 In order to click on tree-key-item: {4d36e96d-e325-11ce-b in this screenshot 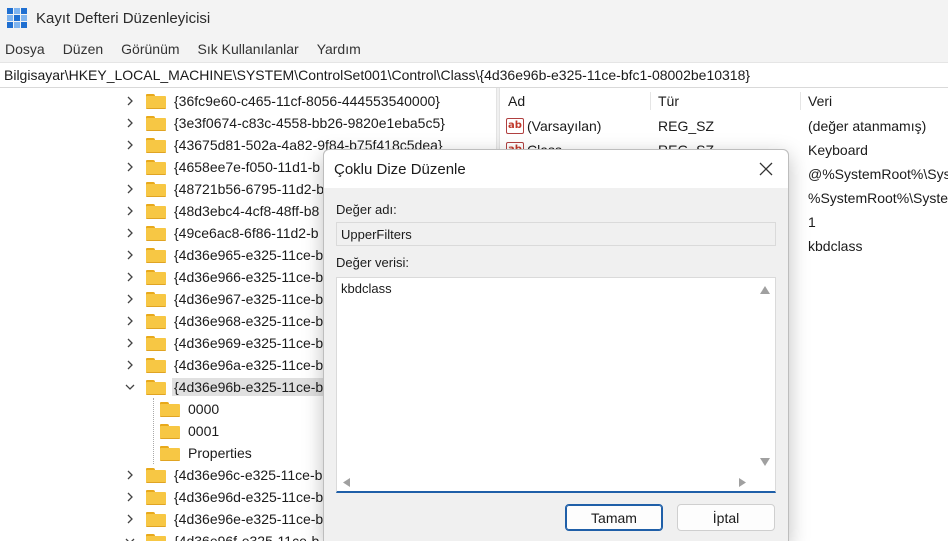, I will do `click(224, 497)`.